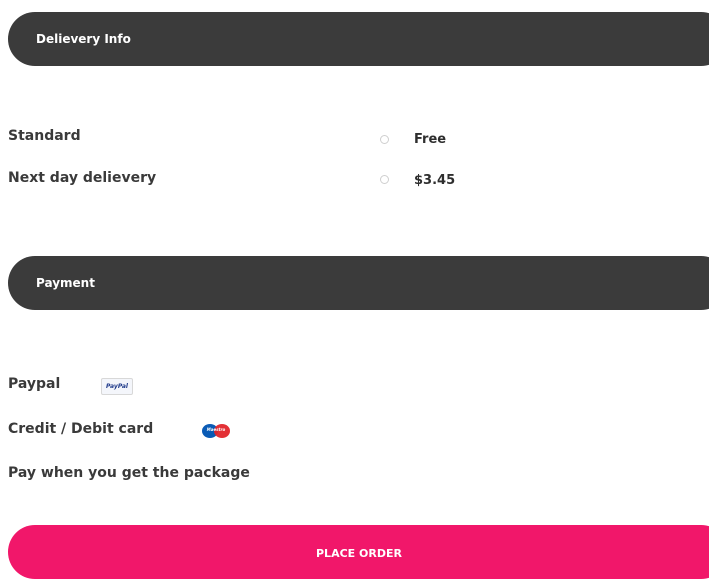 Image resolution: width=709 pixels, height=579 pixels. I want to click on delivery-info-header: Delievery Info, so click(358, 39).